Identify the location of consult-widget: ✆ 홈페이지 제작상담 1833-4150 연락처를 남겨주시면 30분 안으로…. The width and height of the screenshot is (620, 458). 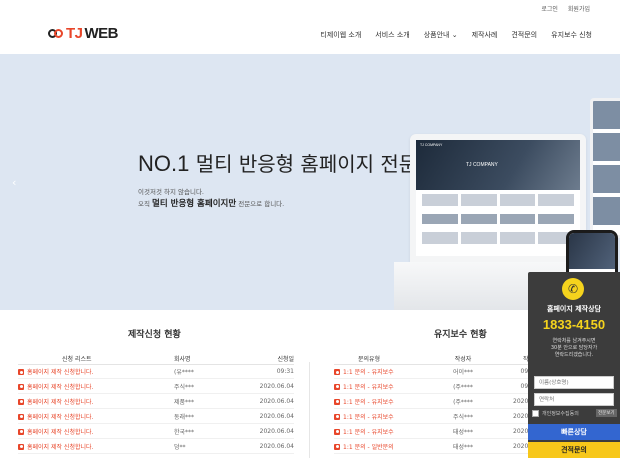
(574, 365).